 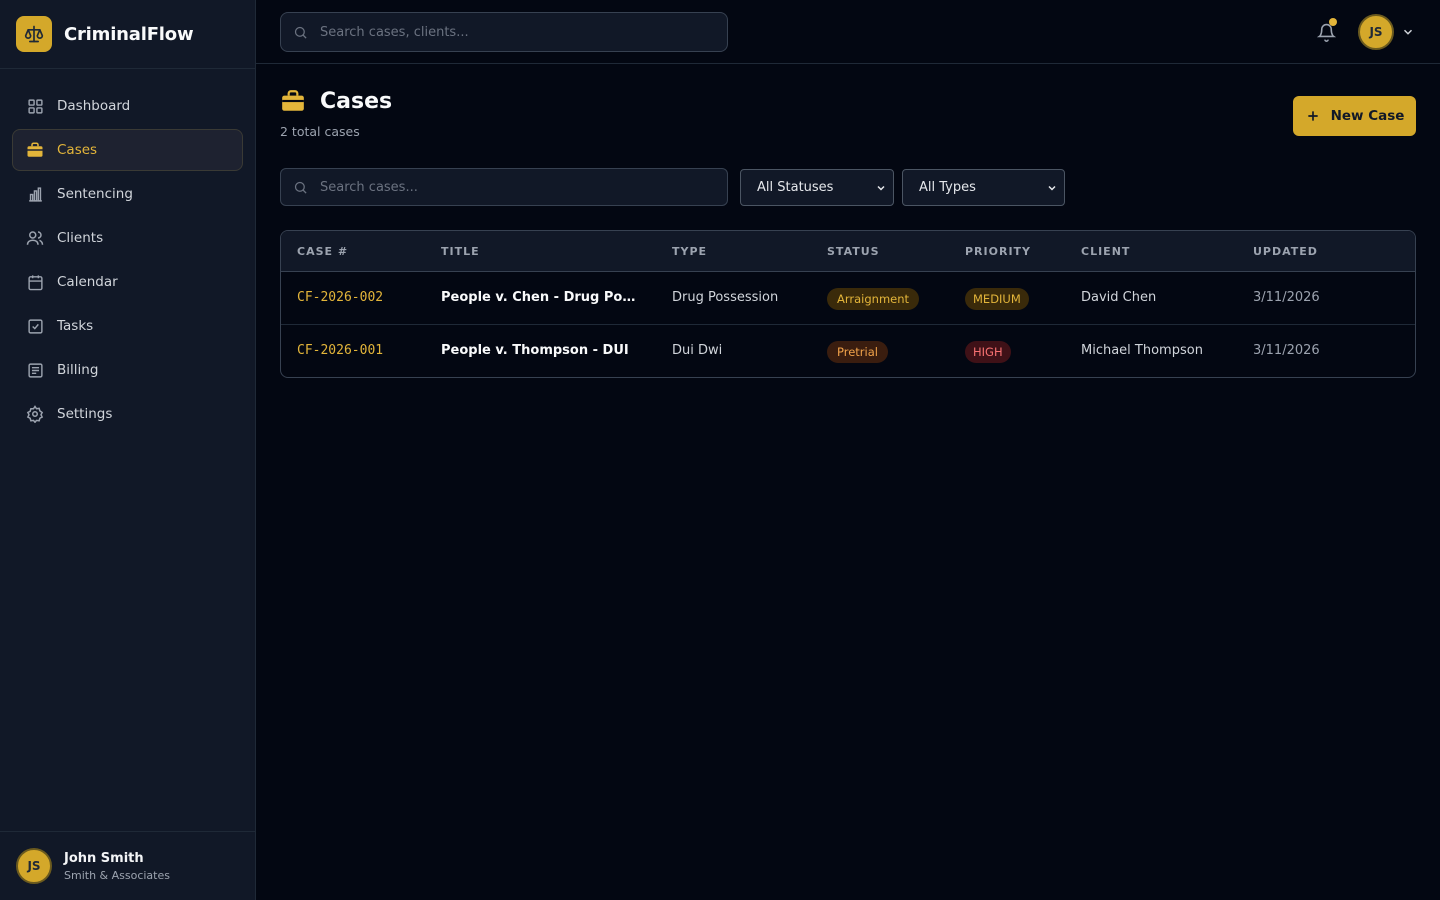 I want to click on status-filter-select: All Statuses, so click(x=817, y=187).